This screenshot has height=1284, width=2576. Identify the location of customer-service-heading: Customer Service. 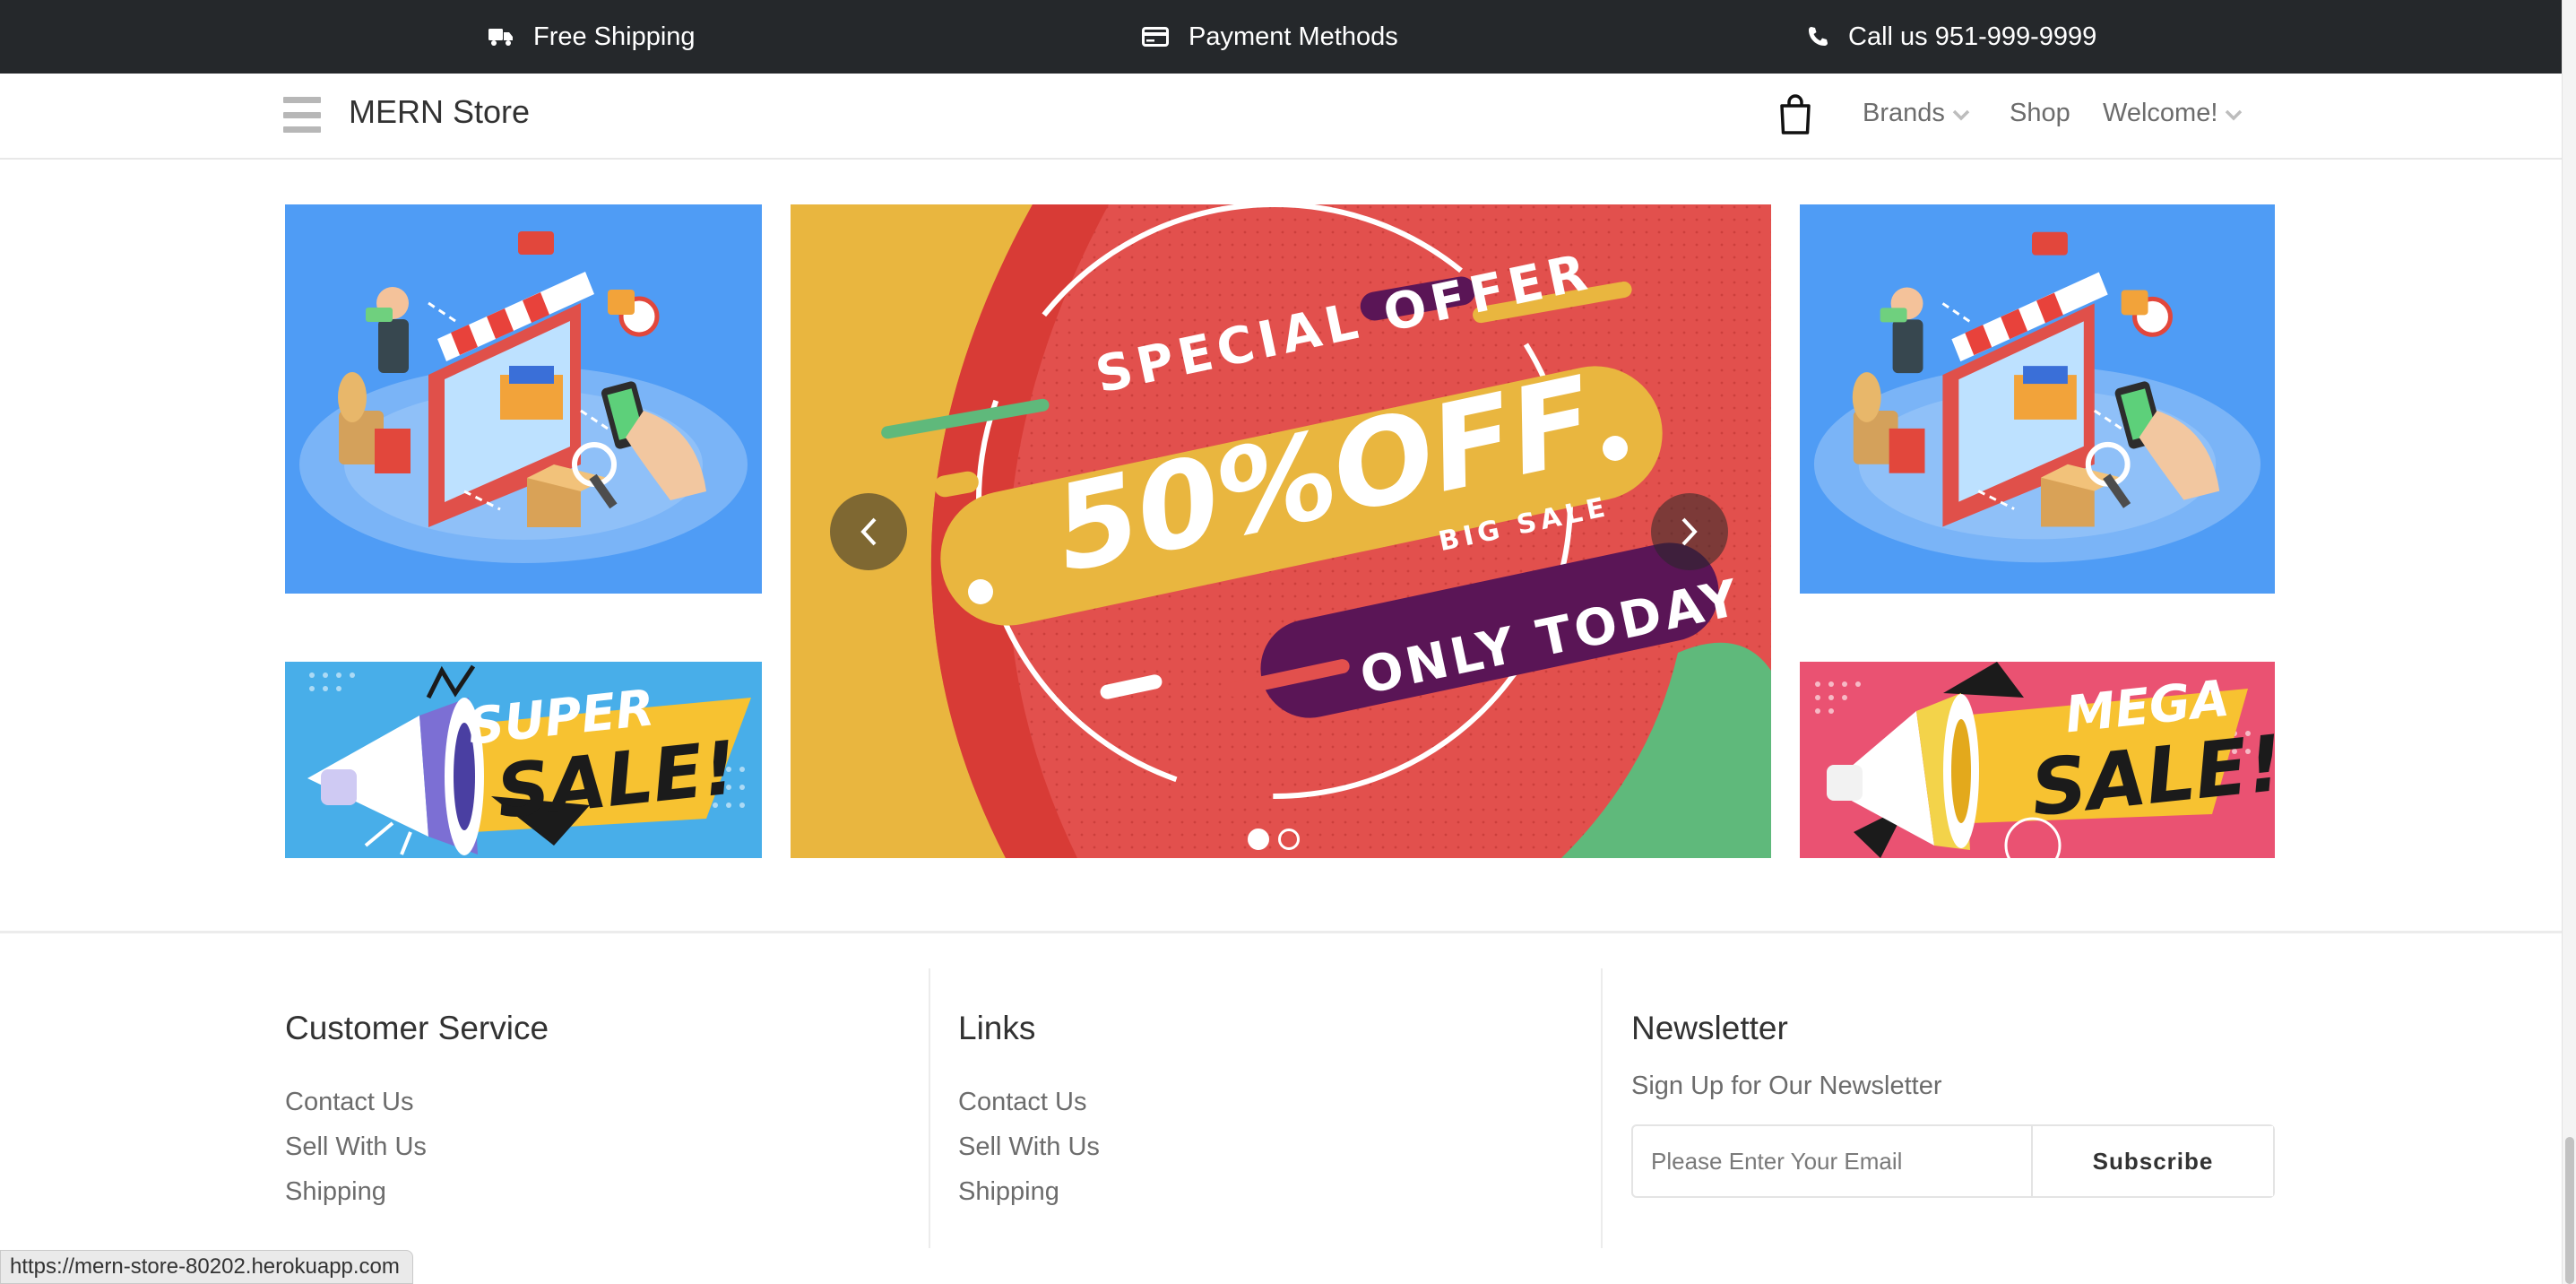
(417, 1028).